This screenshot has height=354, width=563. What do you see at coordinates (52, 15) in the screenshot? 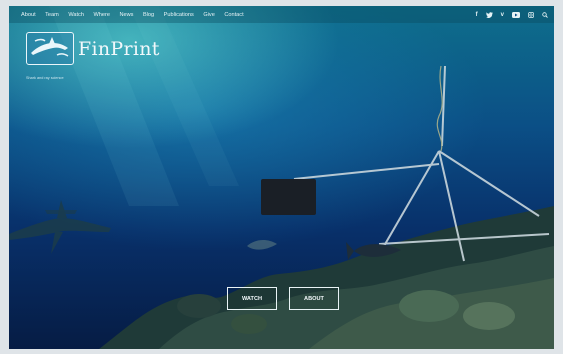
I see `nav-item-team: Team` at bounding box center [52, 15].